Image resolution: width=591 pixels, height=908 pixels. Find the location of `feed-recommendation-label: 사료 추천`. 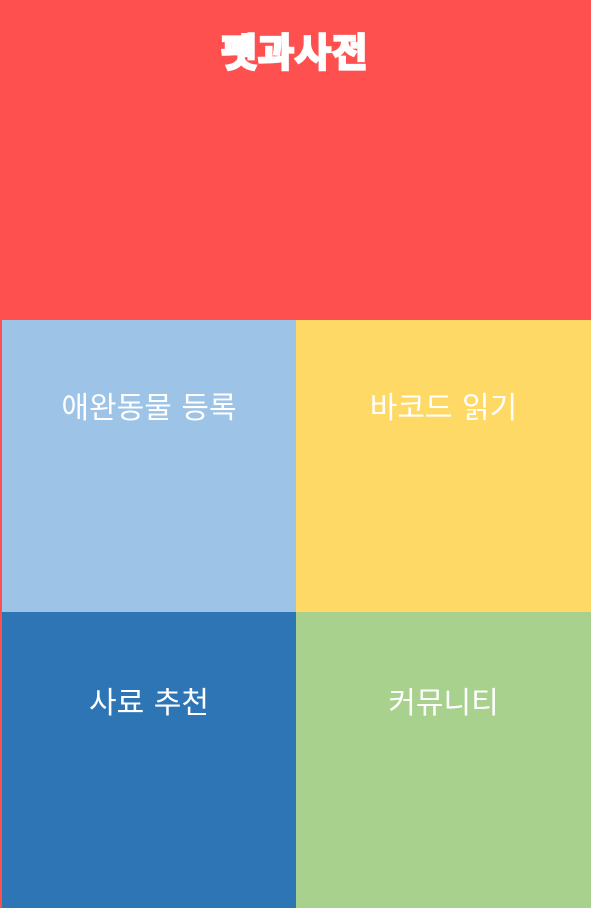

feed-recommendation-label: 사료 추천 is located at coordinates (149, 703).